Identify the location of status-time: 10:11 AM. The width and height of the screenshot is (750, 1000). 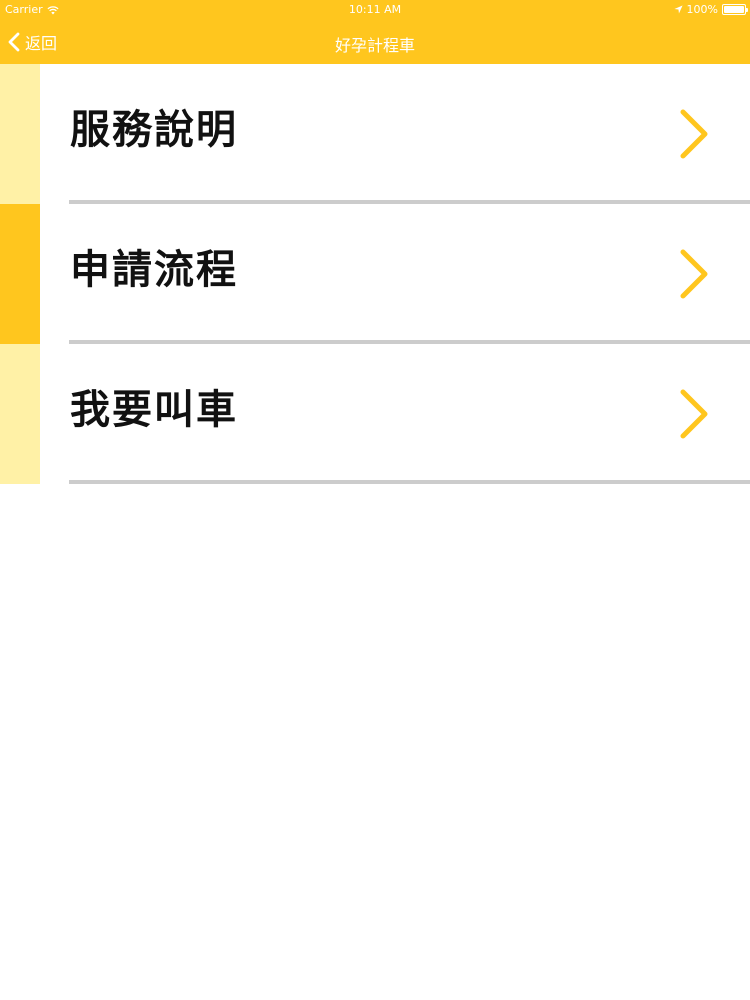
(375, 9).